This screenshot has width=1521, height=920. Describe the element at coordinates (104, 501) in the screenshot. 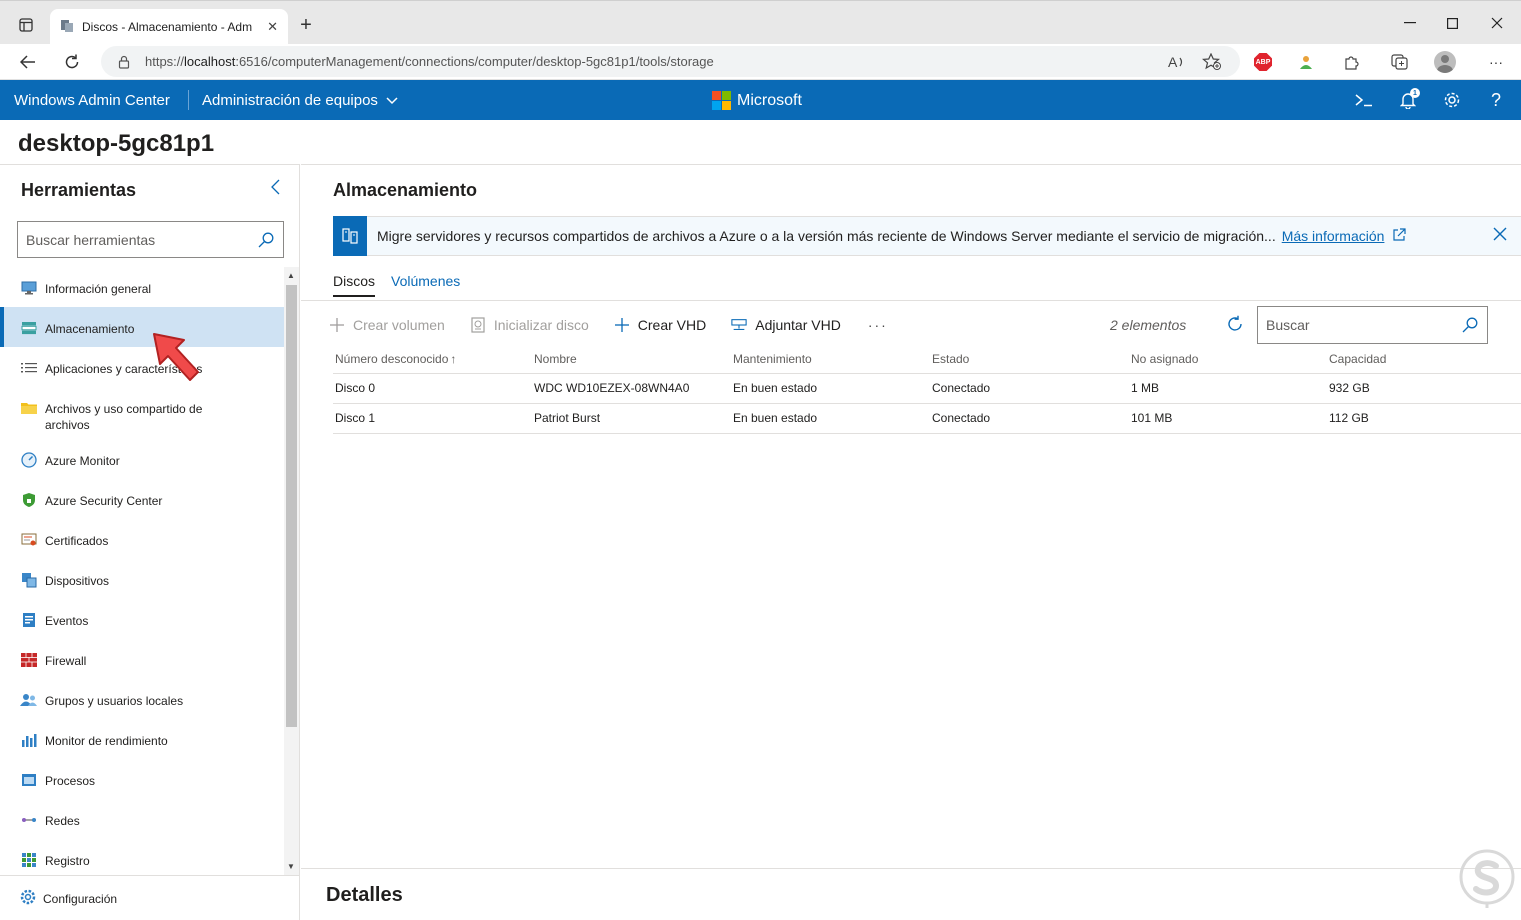

I see `sidebar-item-label: Azure Security Center` at that location.